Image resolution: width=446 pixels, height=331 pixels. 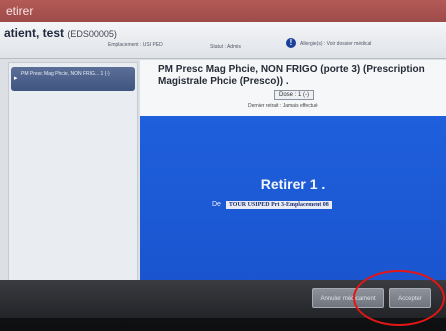 I want to click on status-label: Statut : Admis, so click(x=225, y=47).